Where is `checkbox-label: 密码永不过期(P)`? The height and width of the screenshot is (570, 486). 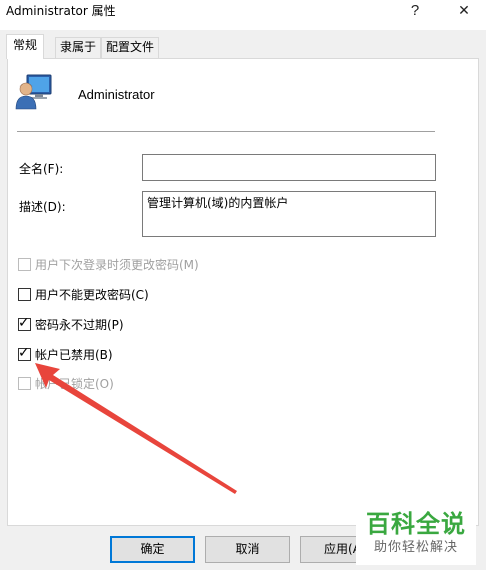 checkbox-label: 密码永不过期(P) is located at coordinates (79, 324).